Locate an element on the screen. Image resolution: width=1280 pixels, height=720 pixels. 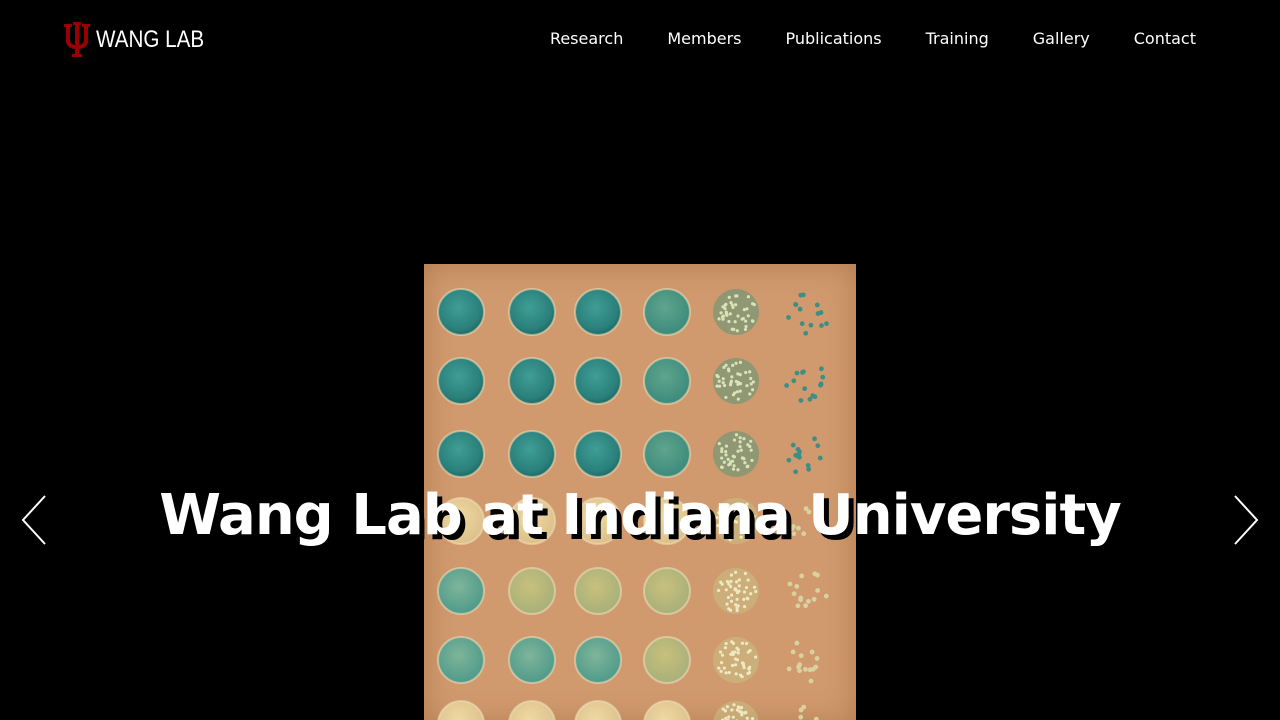
nav-item-research: Research is located at coordinates (586, 39).